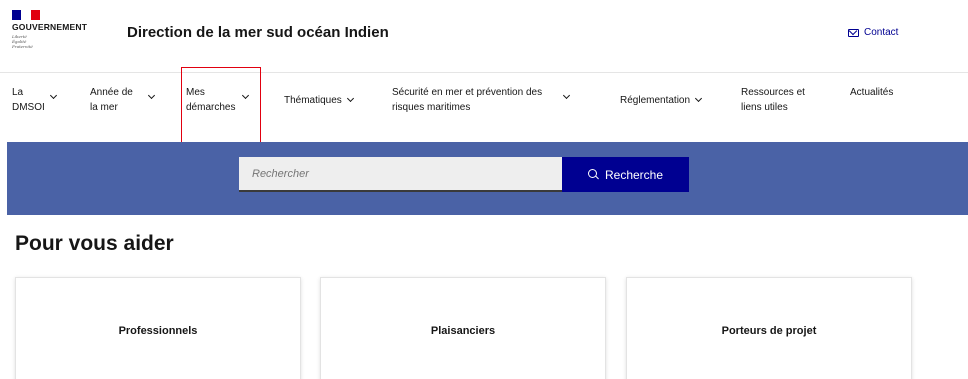  What do you see at coordinates (22, 46) in the screenshot?
I see `motto-line: Fraternité` at bounding box center [22, 46].